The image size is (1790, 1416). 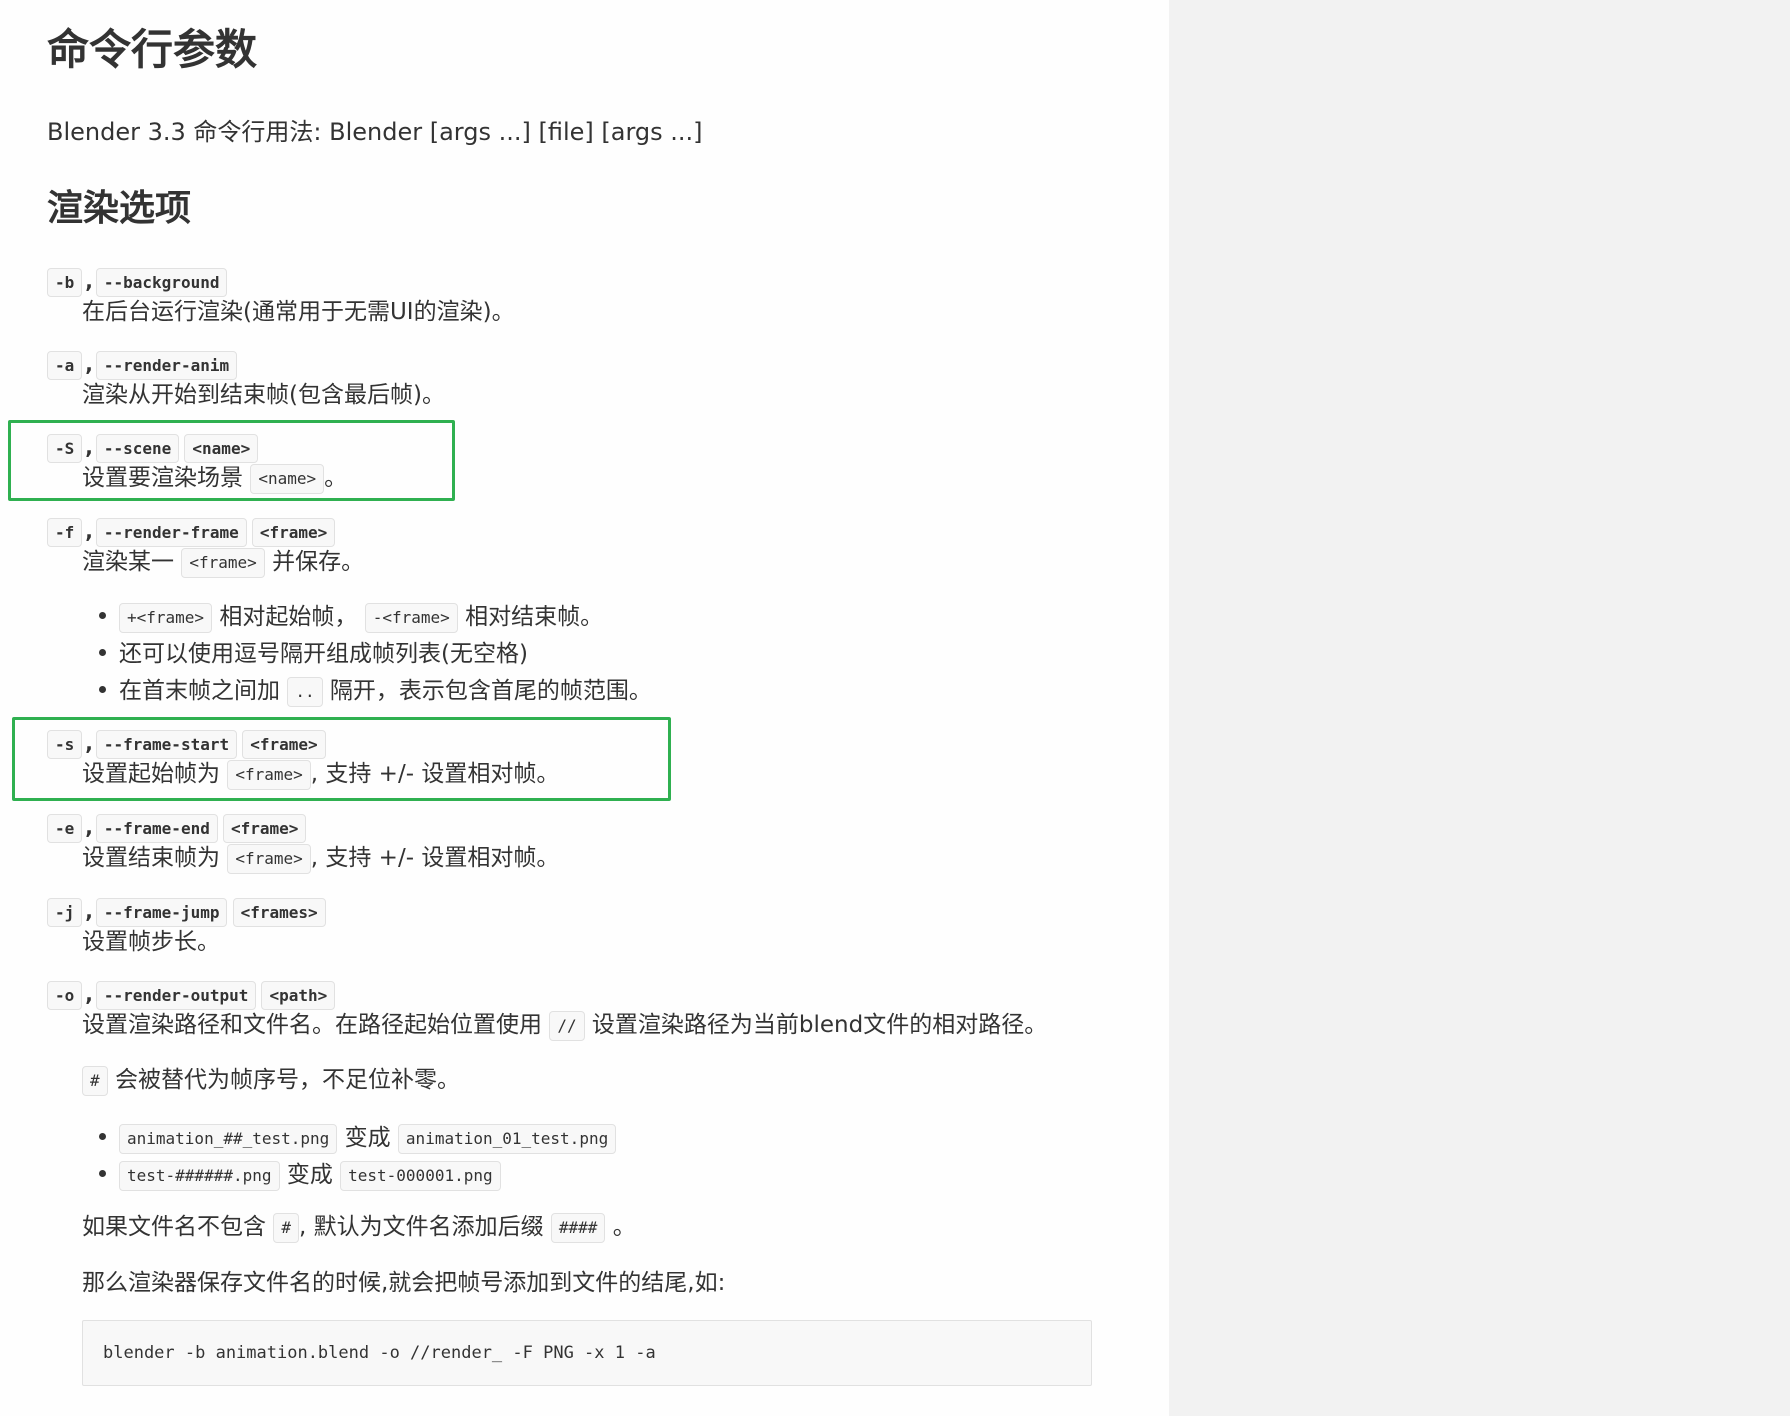 What do you see at coordinates (166, 365) in the screenshot?
I see `long-flag: --render-anim` at bounding box center [166, 365].